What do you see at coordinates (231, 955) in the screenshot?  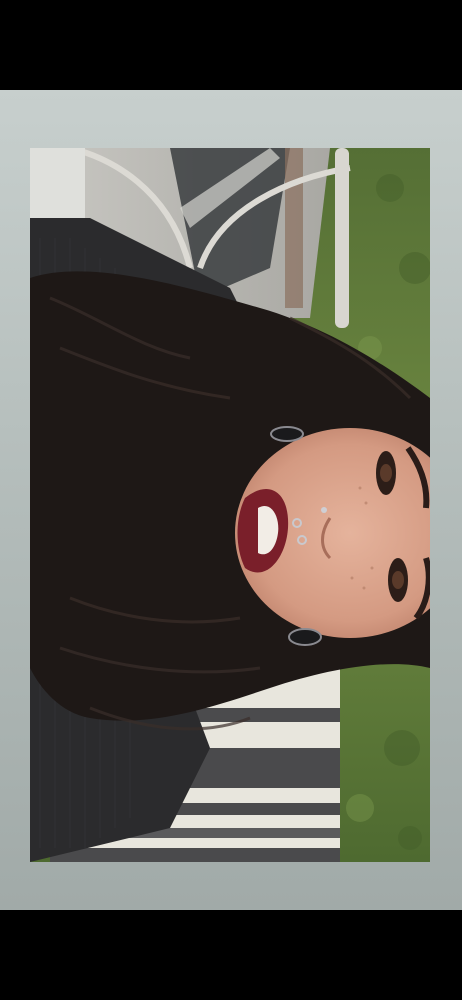 I see `bottom-black-bar` at bounding box center [231, 955].